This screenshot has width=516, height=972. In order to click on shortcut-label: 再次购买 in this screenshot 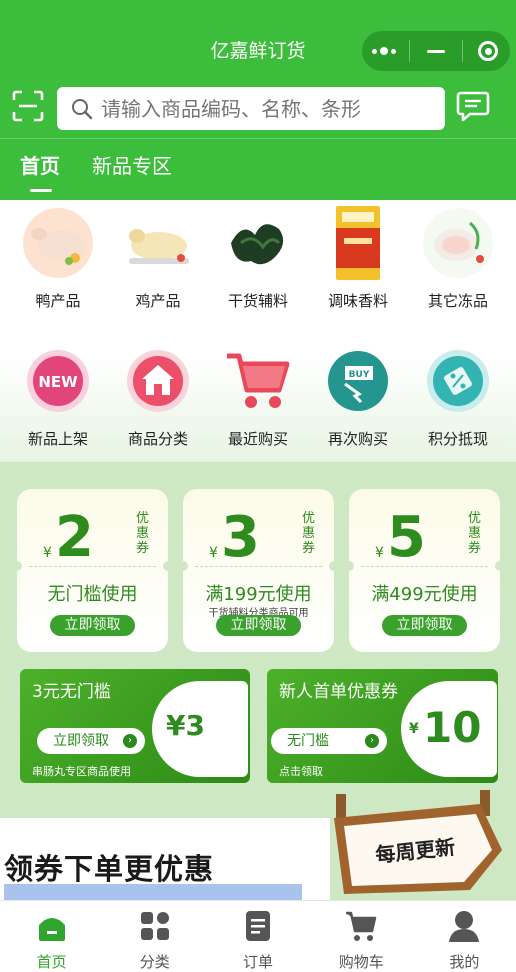, I will do `click(357, 439)`.